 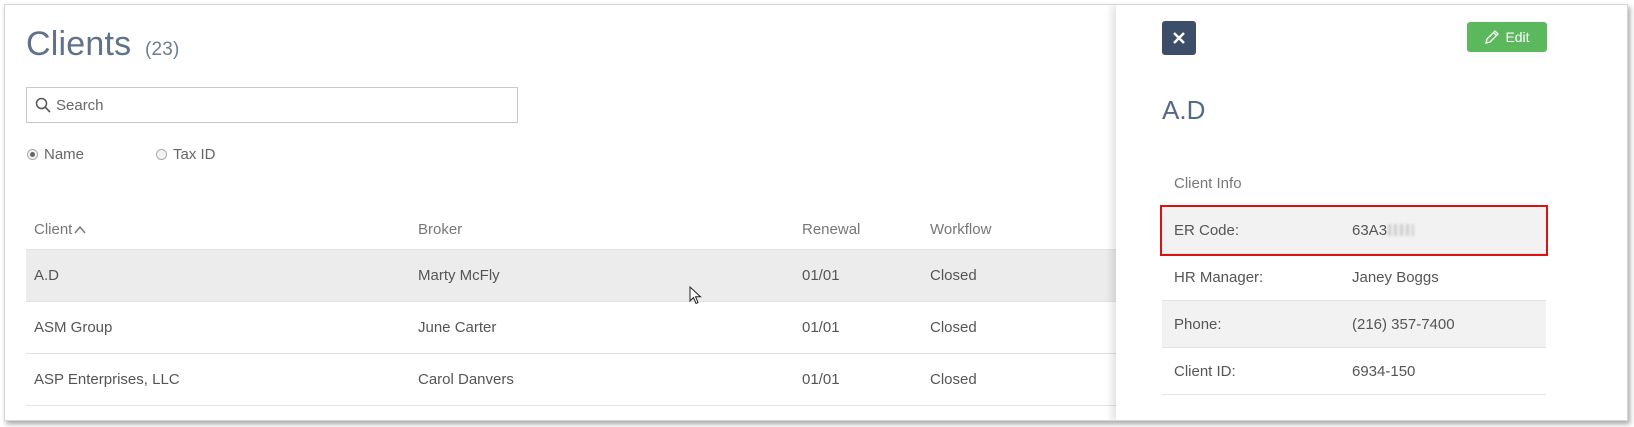 What do you see at coordinates (1207, 230) in the screenshot?
I see `info-label: ER Code:` at bounding box center [1207, 230].